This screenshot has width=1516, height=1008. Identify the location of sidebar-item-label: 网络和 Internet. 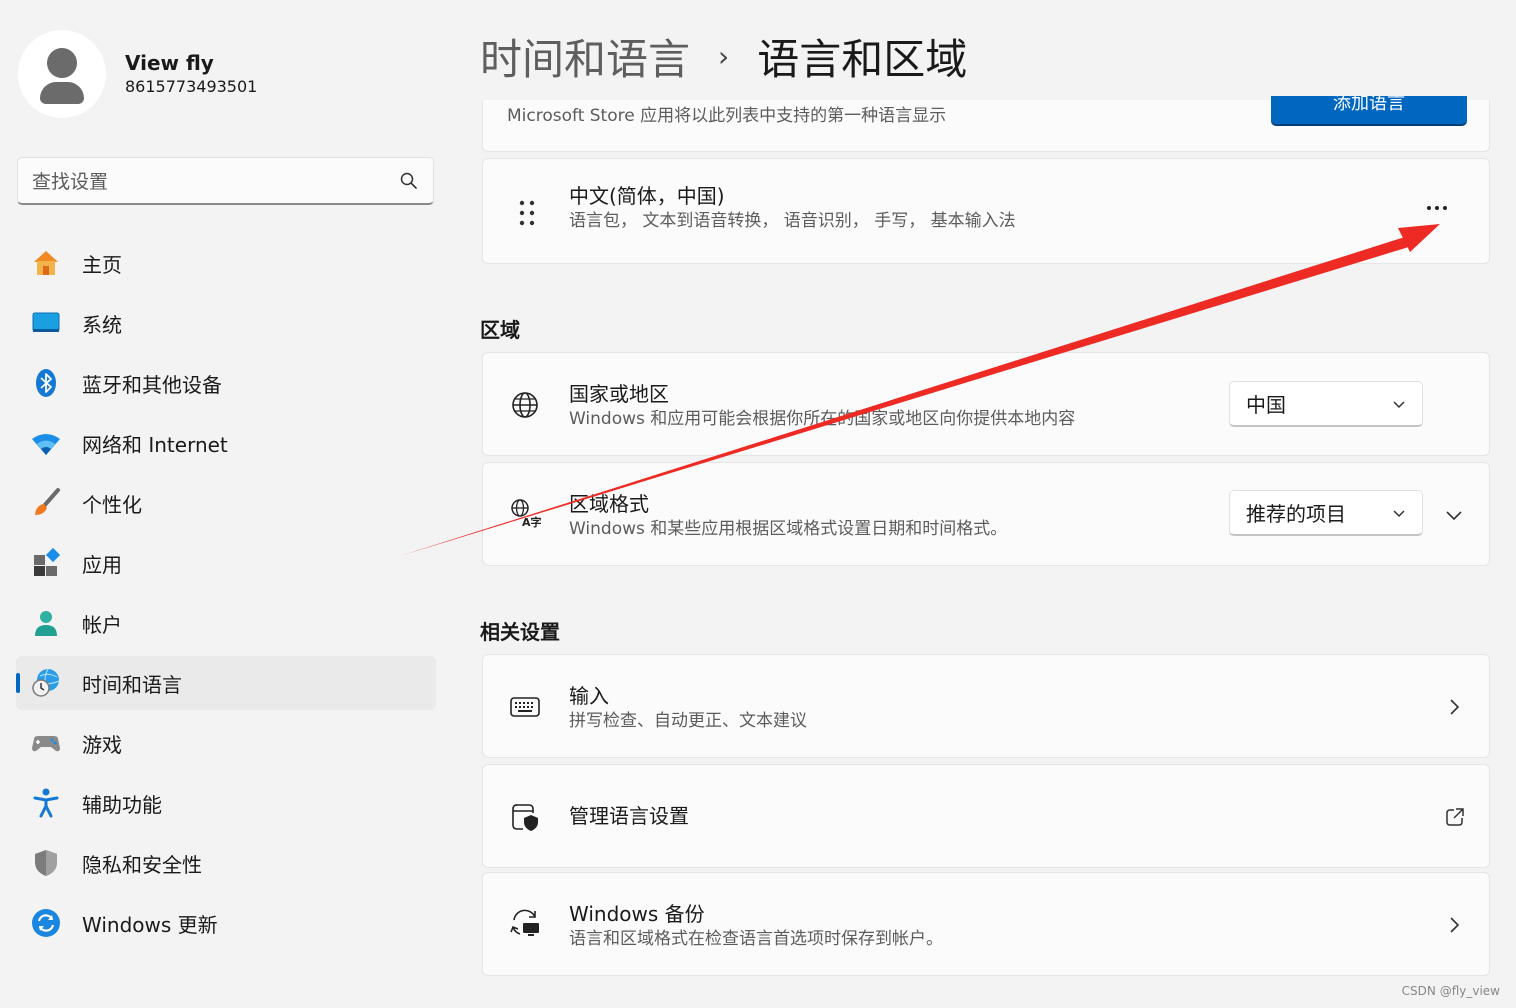
(155, 444).